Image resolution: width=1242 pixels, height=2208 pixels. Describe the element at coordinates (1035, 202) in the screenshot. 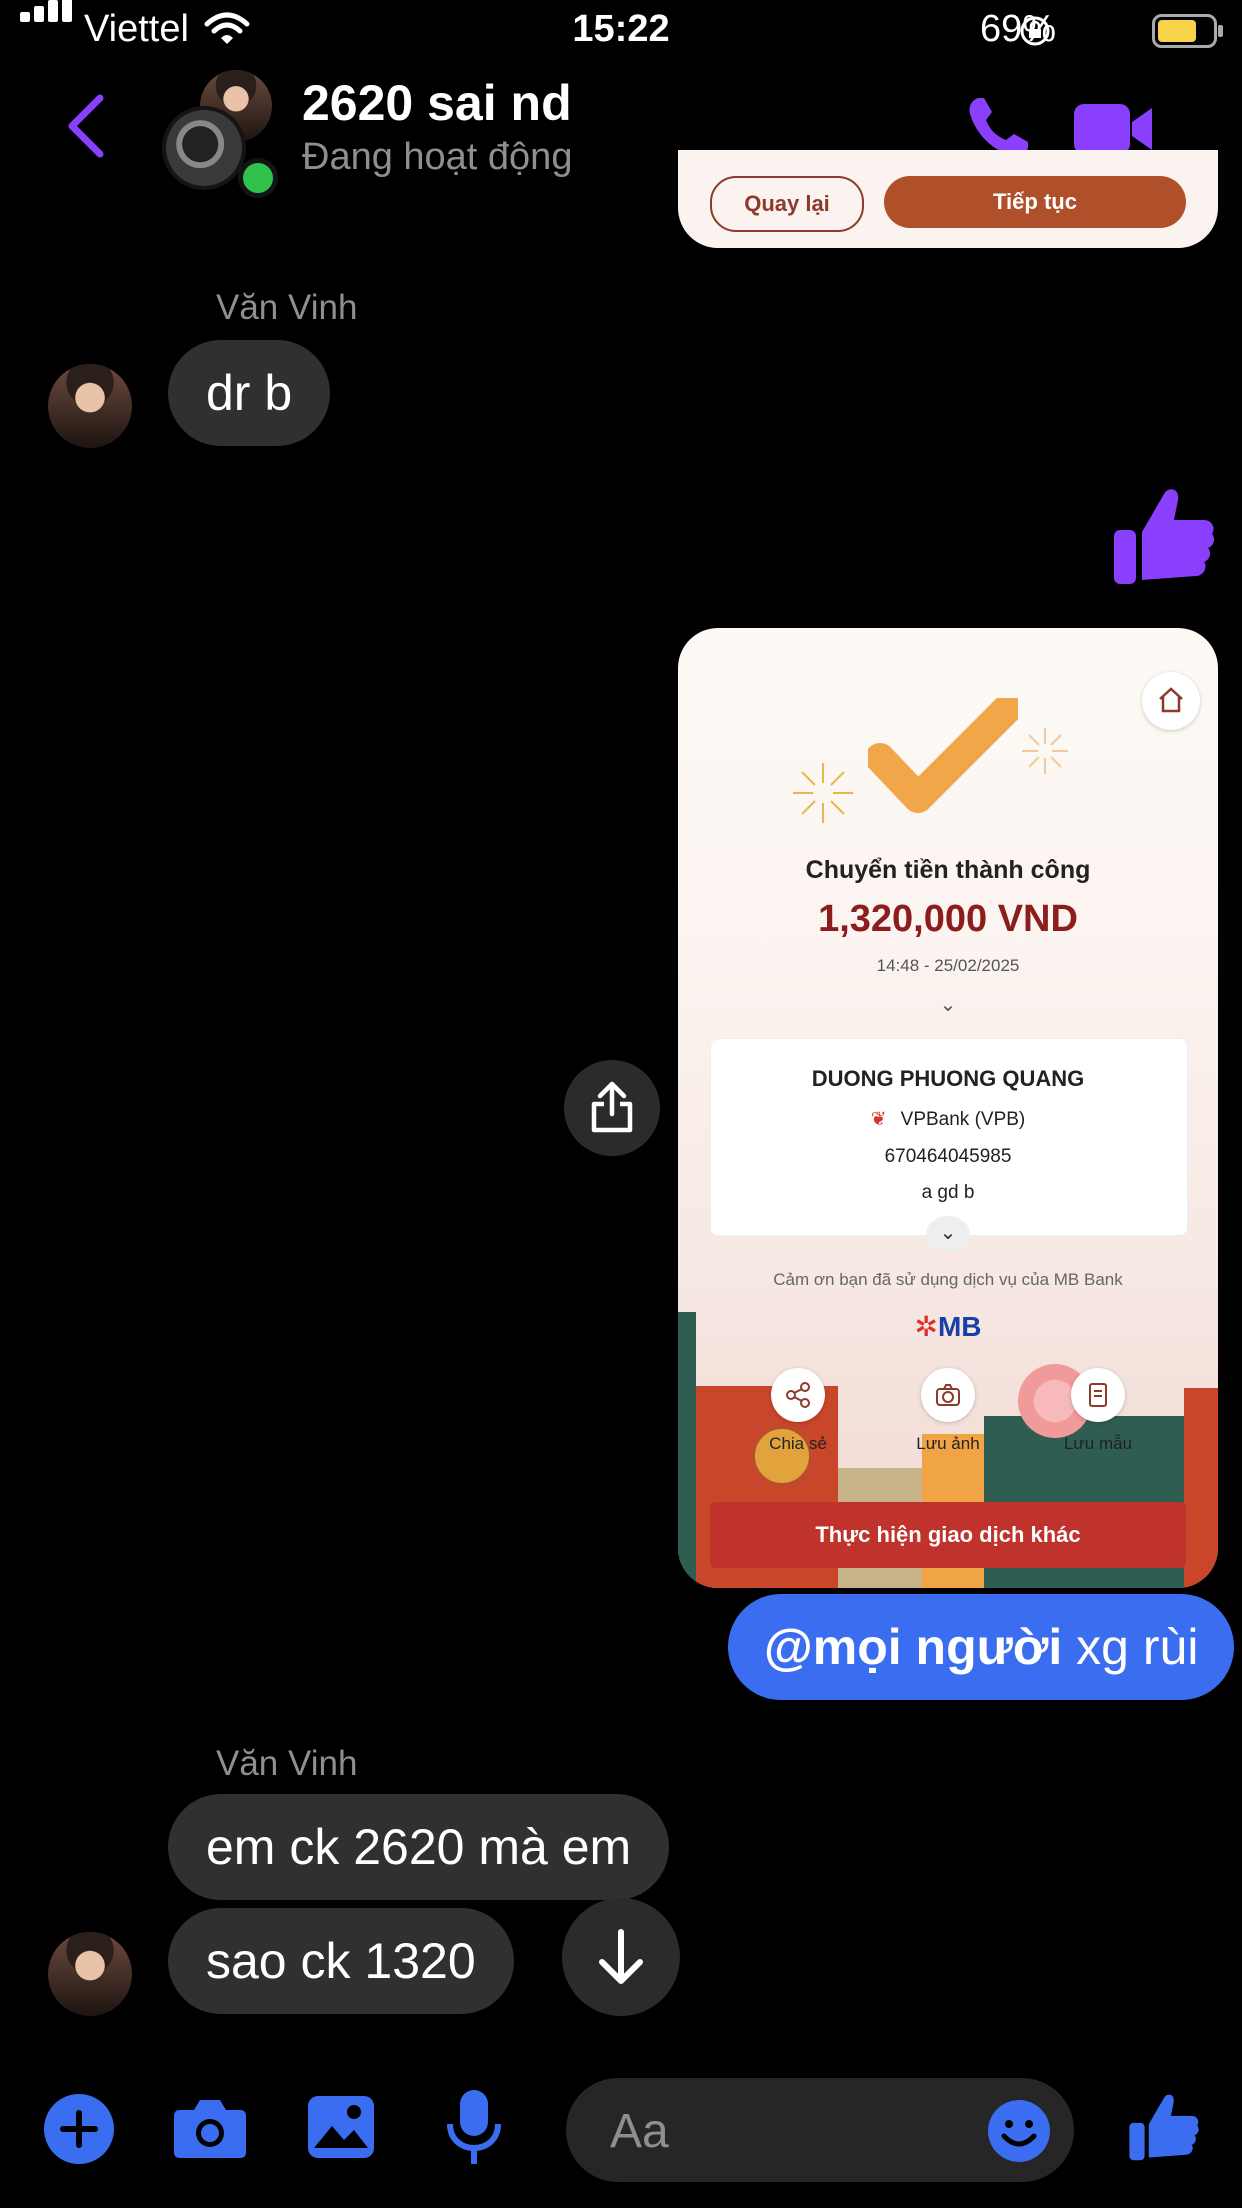

I see `continue-button: Tiếp tục` at that location.